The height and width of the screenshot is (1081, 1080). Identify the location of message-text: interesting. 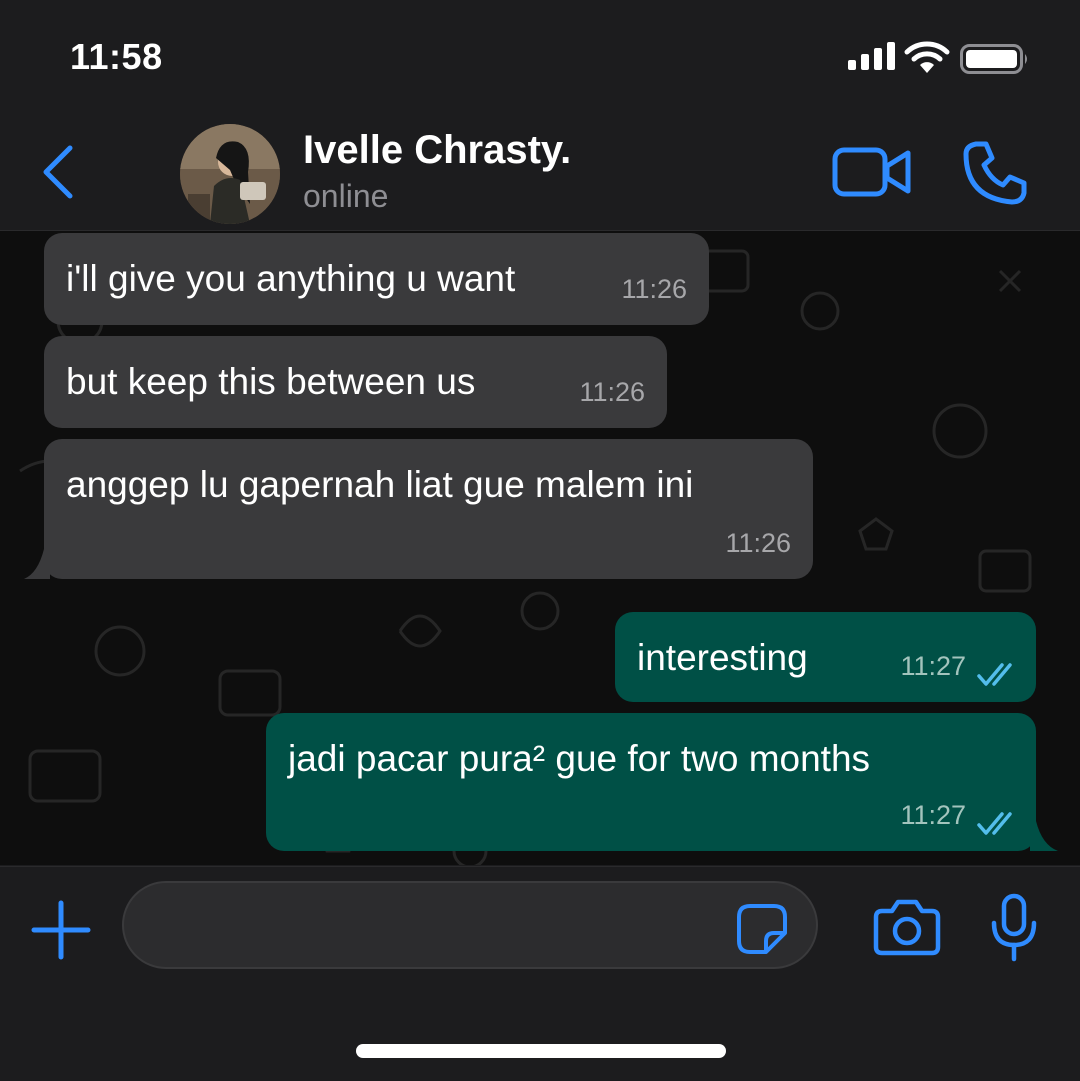
(722, 657).